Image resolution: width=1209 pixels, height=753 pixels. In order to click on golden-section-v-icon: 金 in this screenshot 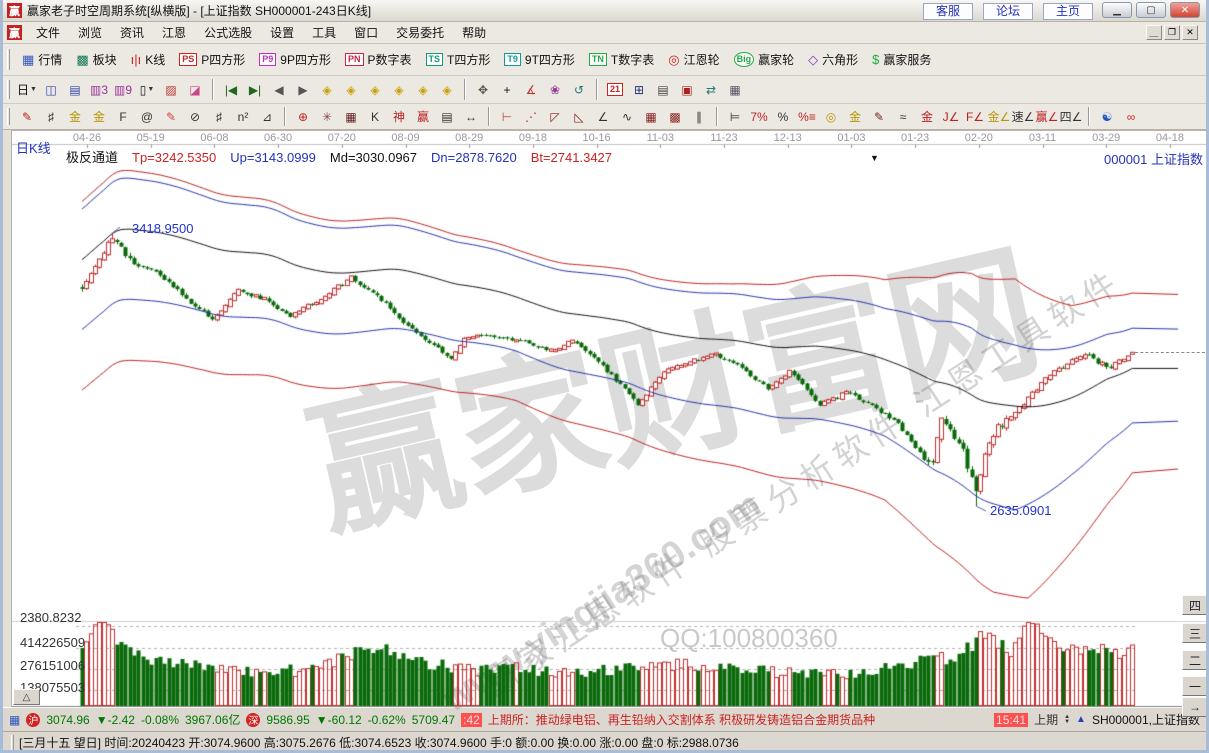, I will do `click(99, 117)`.